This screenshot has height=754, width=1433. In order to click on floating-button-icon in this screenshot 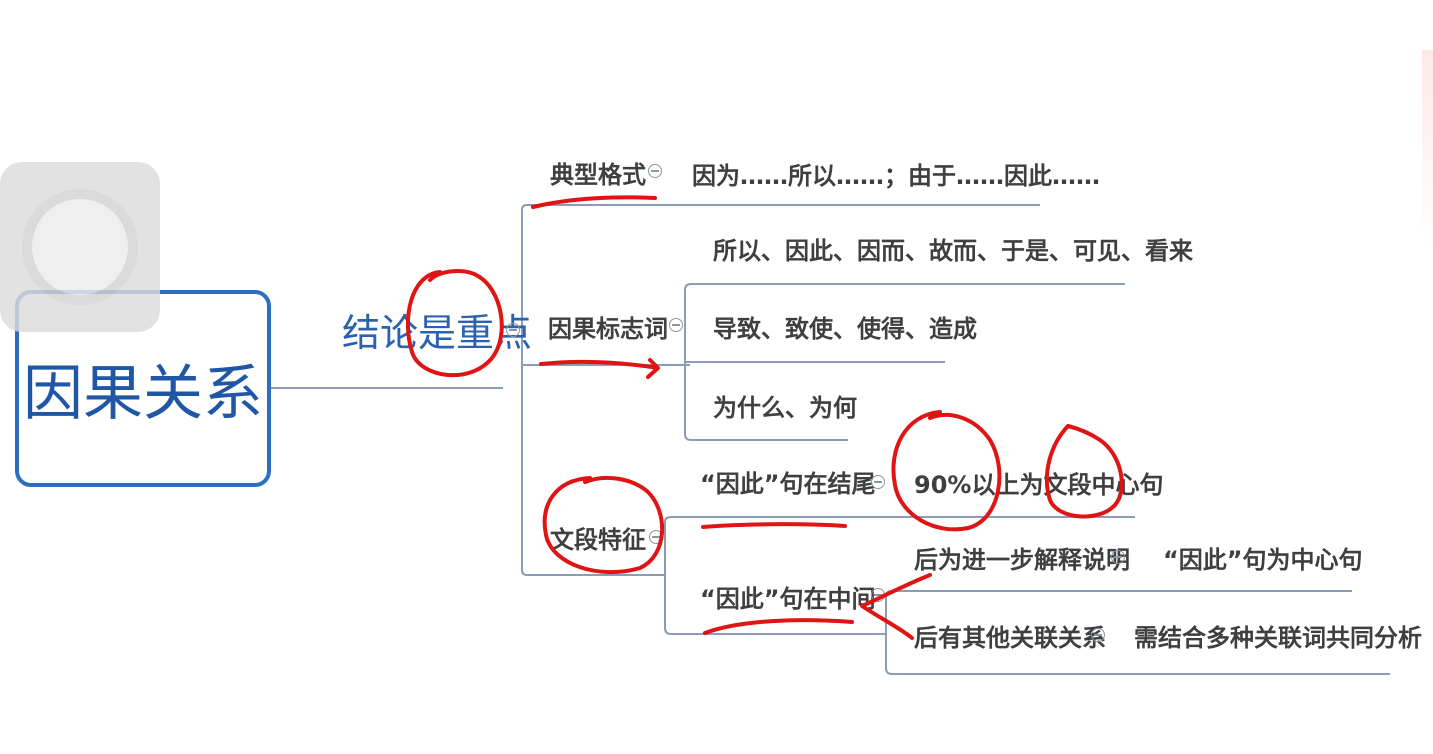, I will do `click(80, 247)`.